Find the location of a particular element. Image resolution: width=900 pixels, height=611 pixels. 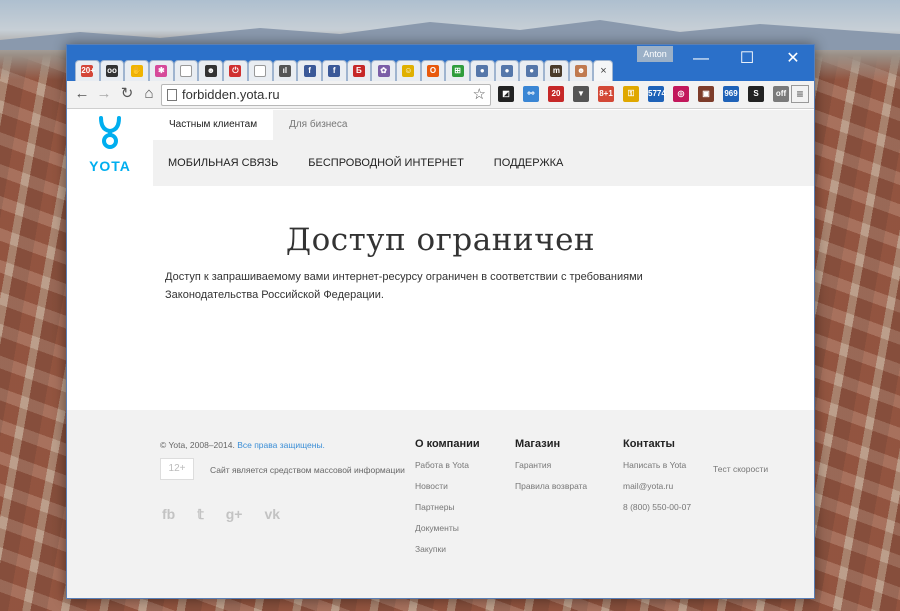

maximize-button: ☐ is located at coordinates (747, 60).